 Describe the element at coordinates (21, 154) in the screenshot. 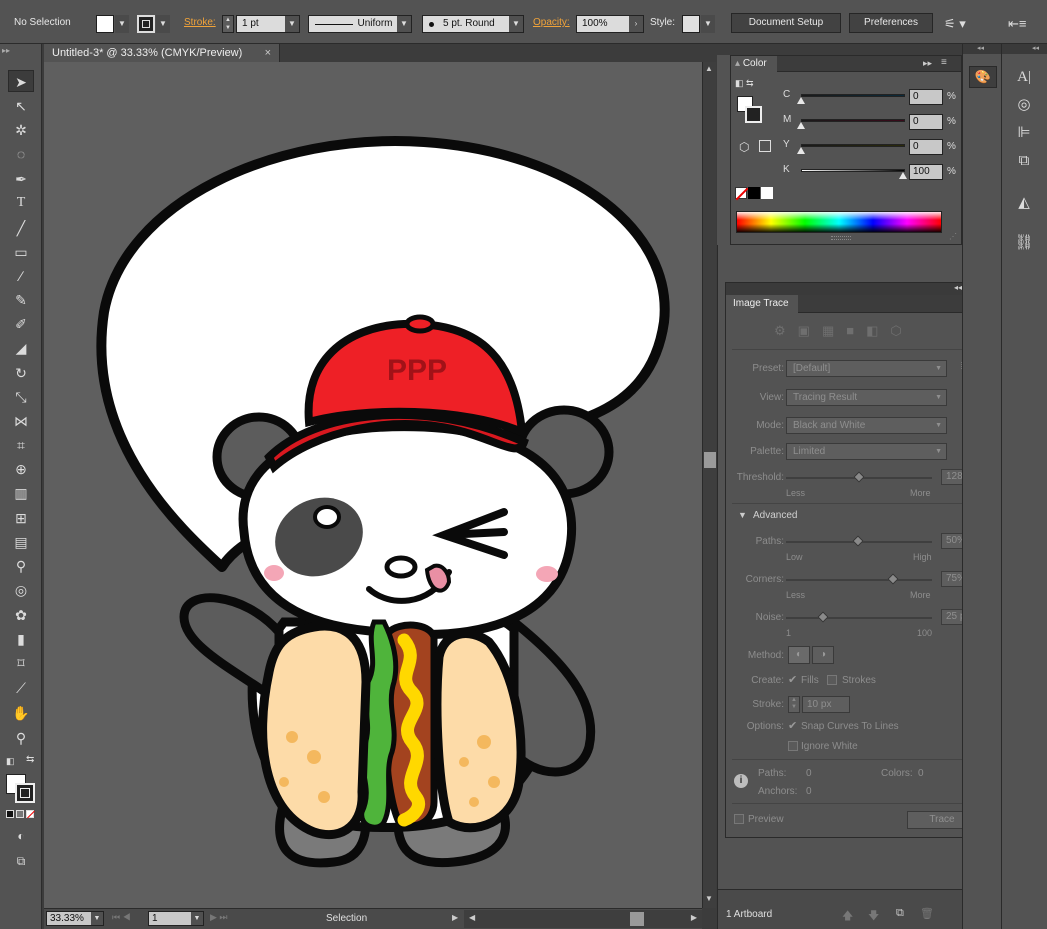

I see `lasso-tool-icon: ◌` at that location.